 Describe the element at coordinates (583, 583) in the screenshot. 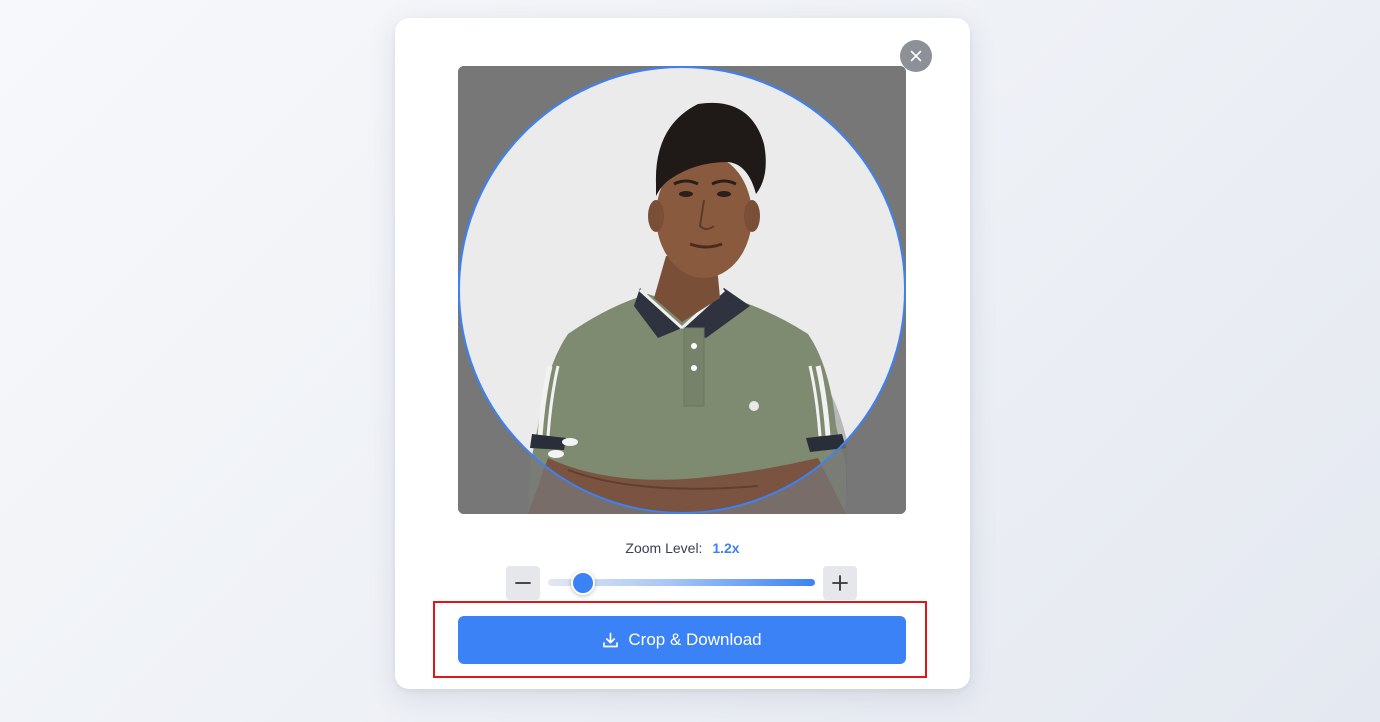

I see `zoom-slider-thumb` at that location.